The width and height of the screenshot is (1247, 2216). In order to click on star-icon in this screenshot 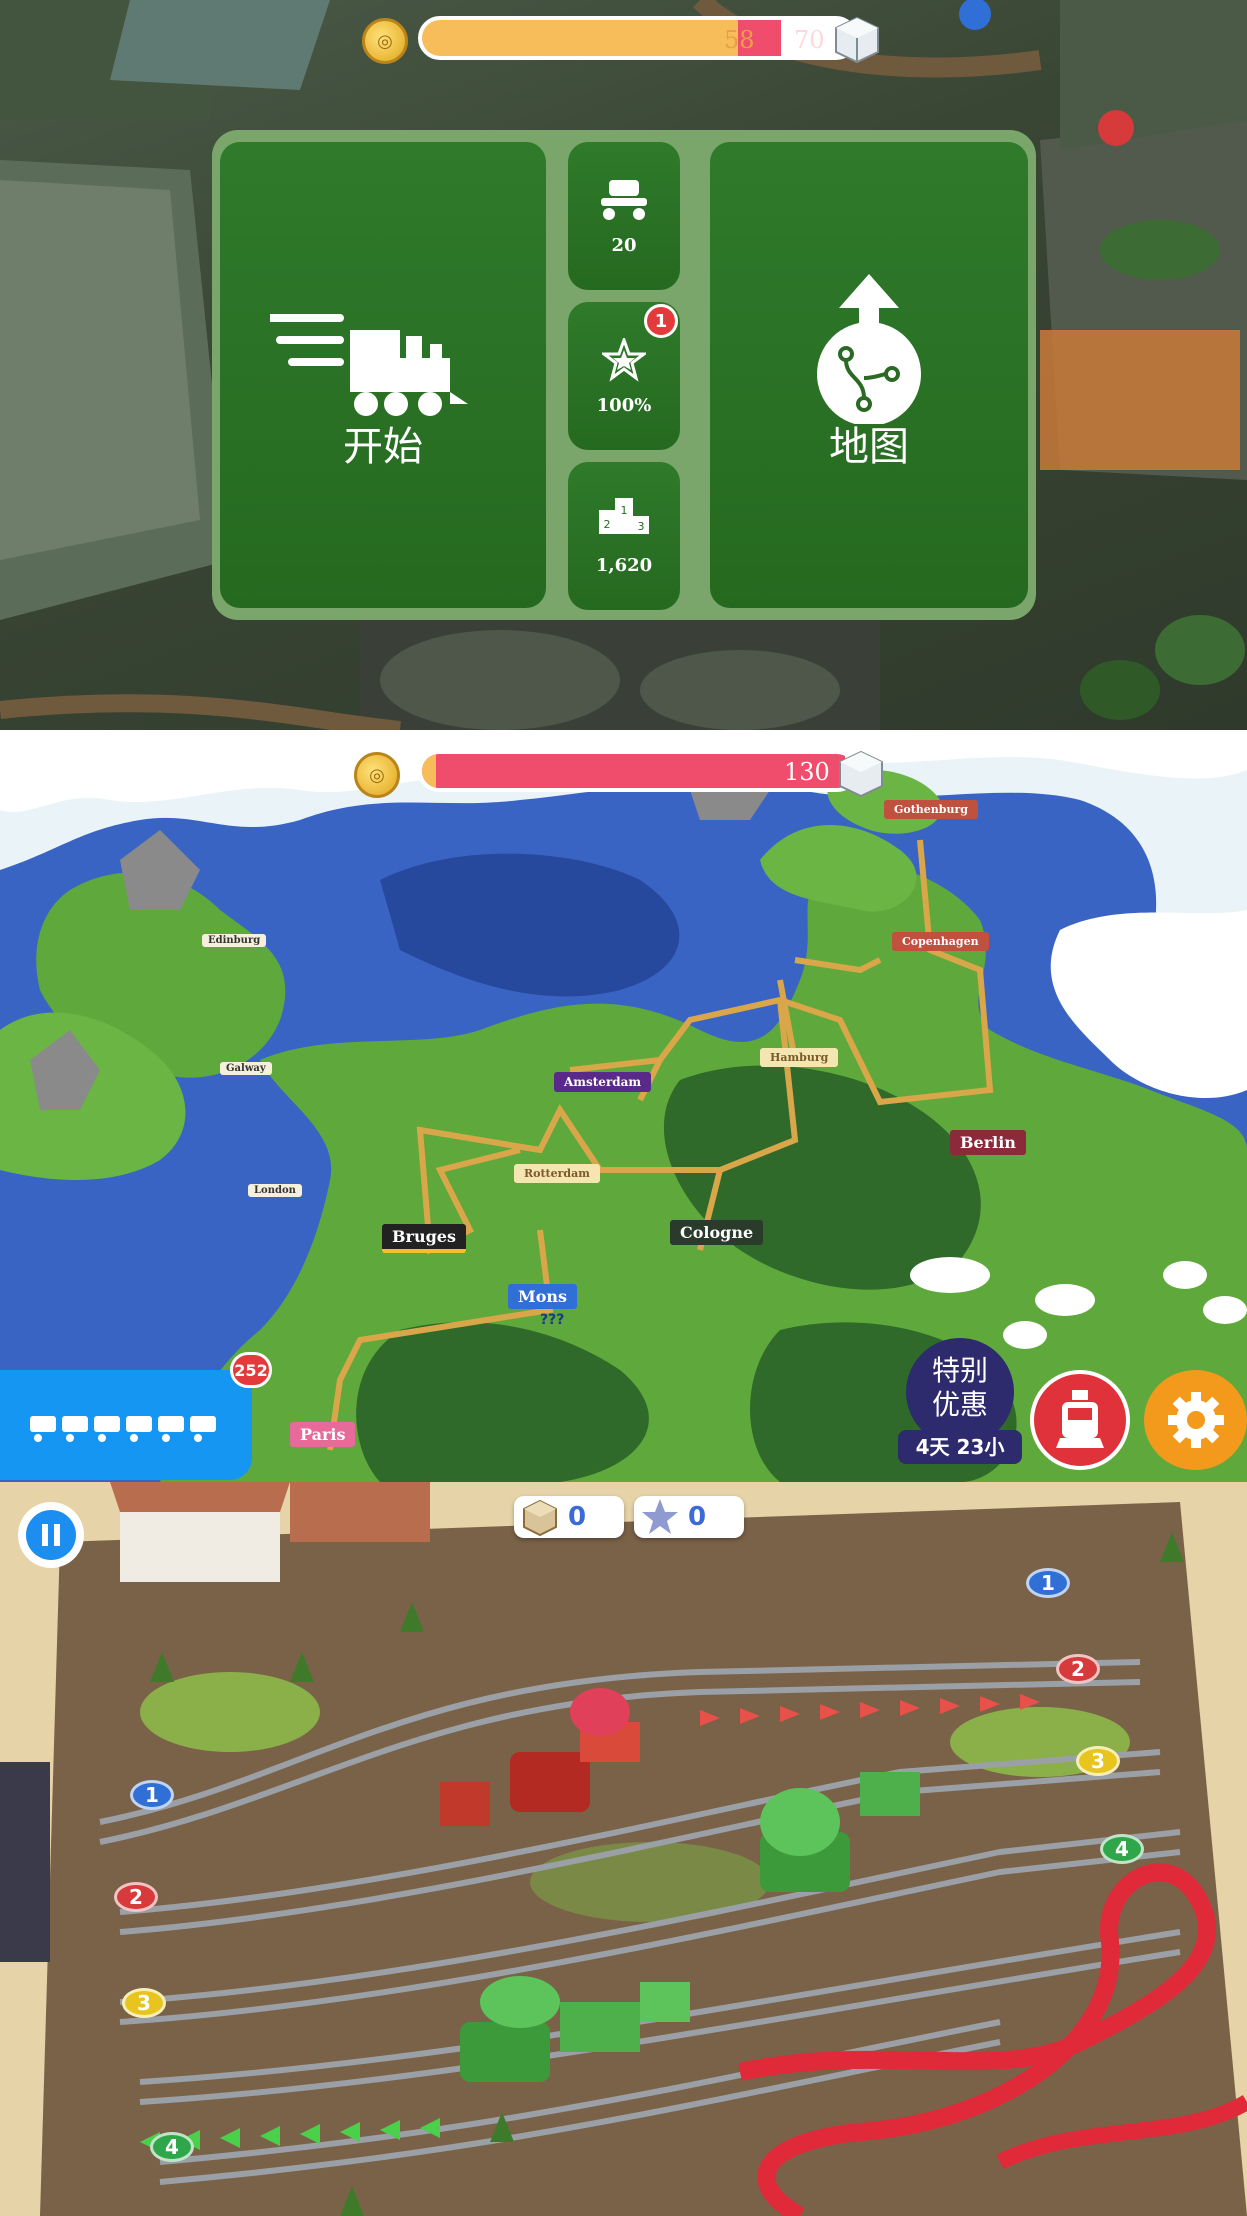, I will do `click(624, 360)`.